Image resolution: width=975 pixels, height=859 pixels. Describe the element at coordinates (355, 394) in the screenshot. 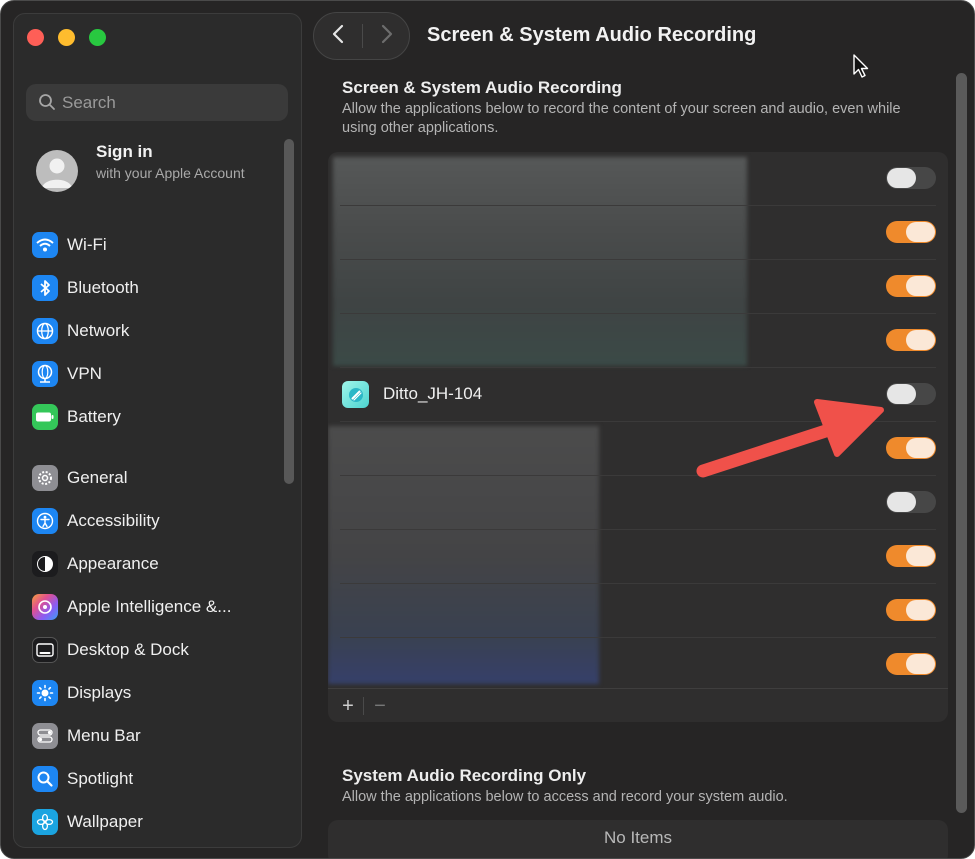

I see `ditto-app-icon` at that location.